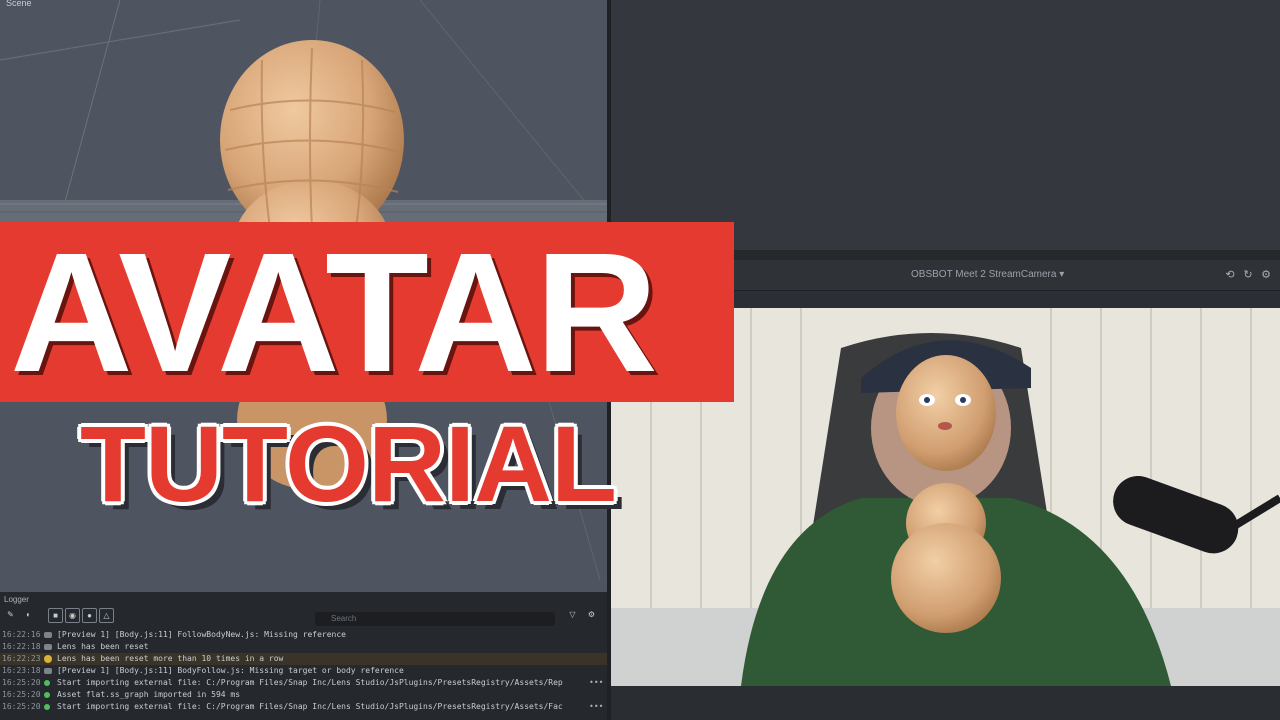 This screenshot has height=720, width=1280. I want to click on camera-select-label: OBSBOT Meet 2 StreamCamera, so click(984, 274).